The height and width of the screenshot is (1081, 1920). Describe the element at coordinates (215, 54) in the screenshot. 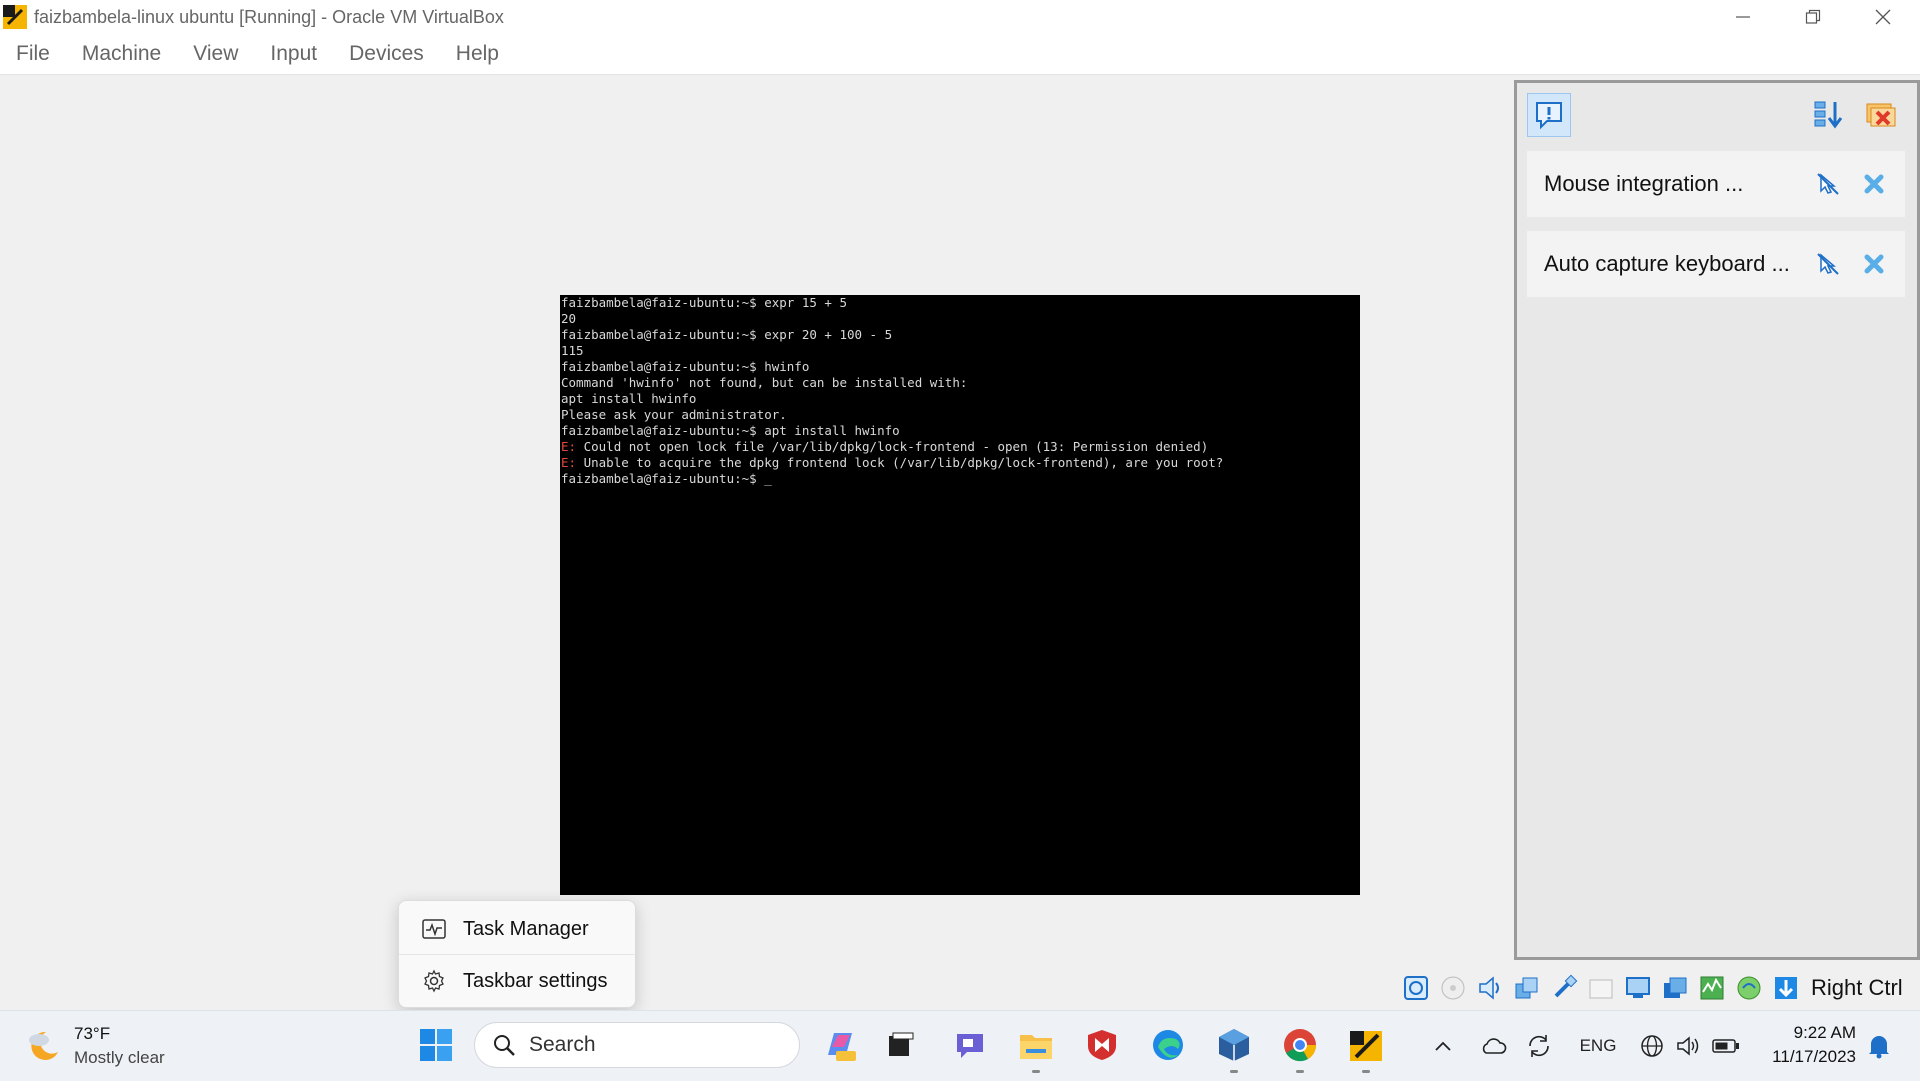

I see `menu-view: View` at that location.